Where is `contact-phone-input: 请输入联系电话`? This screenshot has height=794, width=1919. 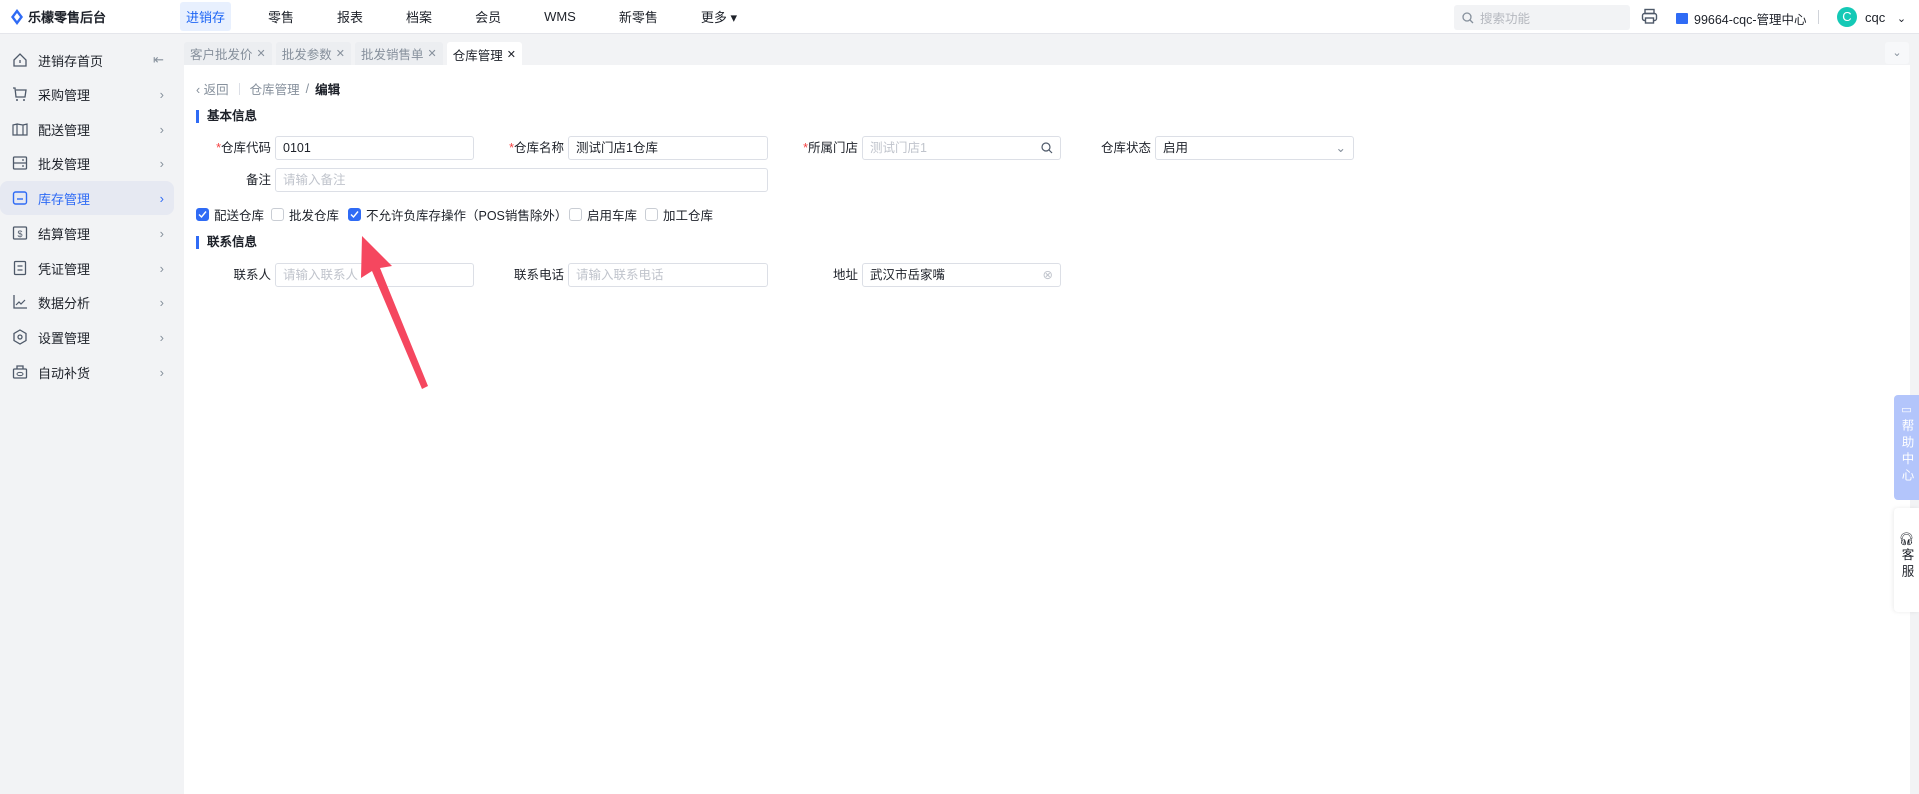 contact-phone-input: 请输入联系电话 is located at coordinates (668, 275).